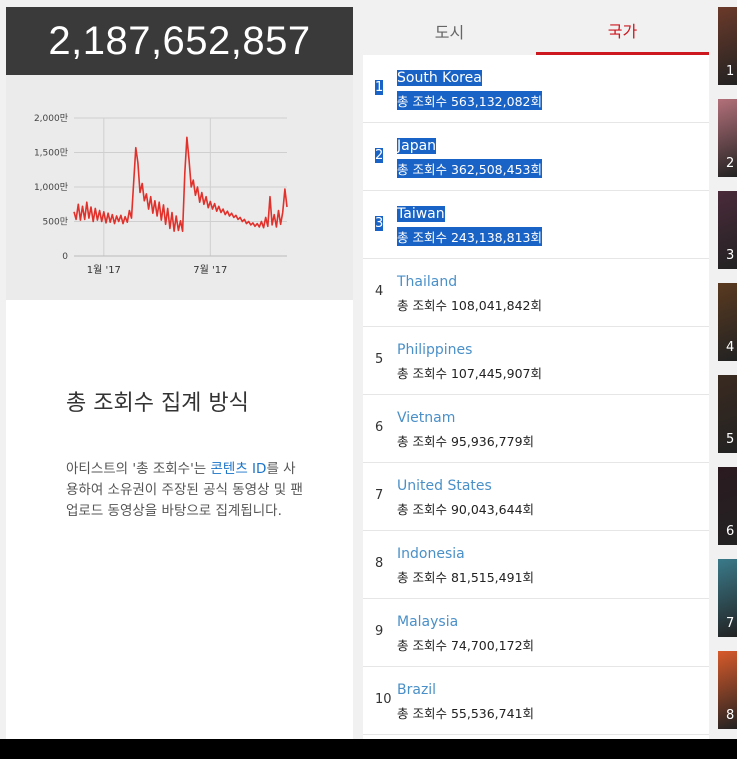  Describe the element at coordinates (379, 495) in the screenshot. I see `rank-number: 7` at that location.